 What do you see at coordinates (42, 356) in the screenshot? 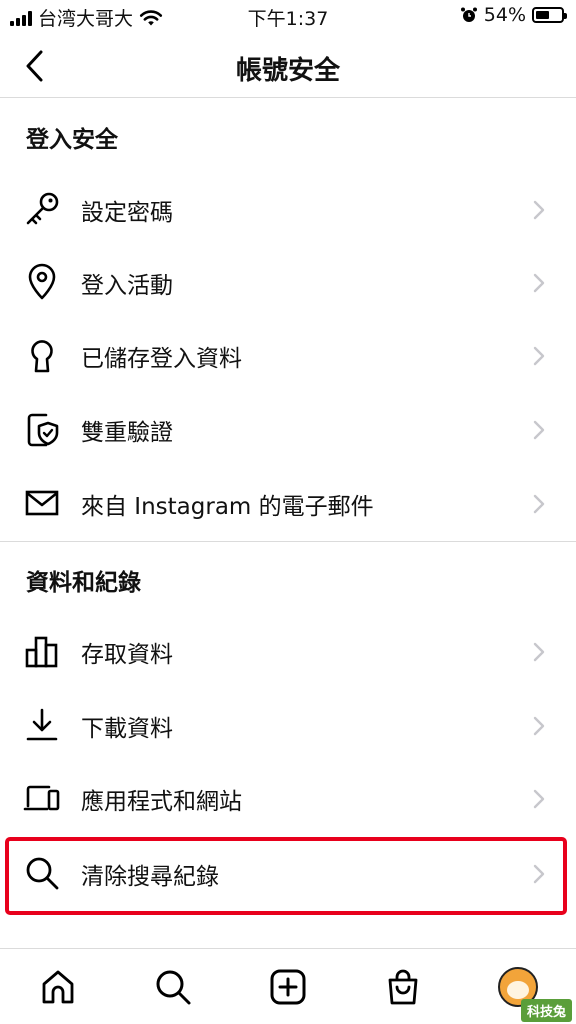
I see `keyhole-icon` at bounding box center [42, 356].